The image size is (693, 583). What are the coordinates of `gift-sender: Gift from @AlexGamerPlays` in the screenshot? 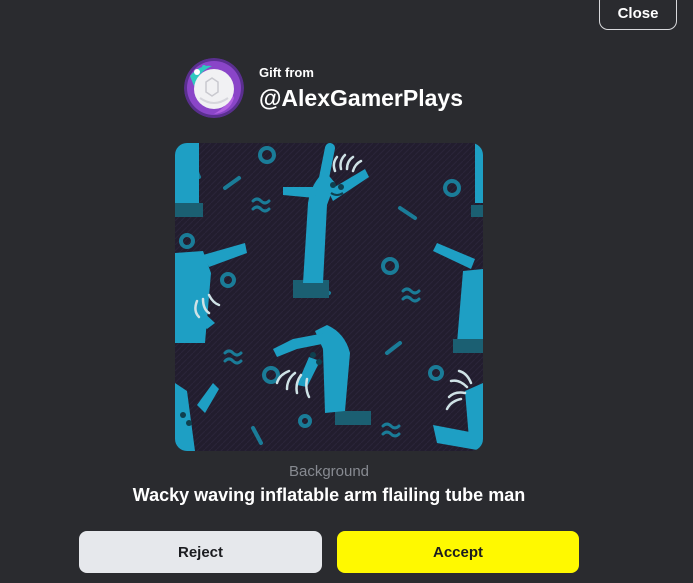 It's located at (323, 88).